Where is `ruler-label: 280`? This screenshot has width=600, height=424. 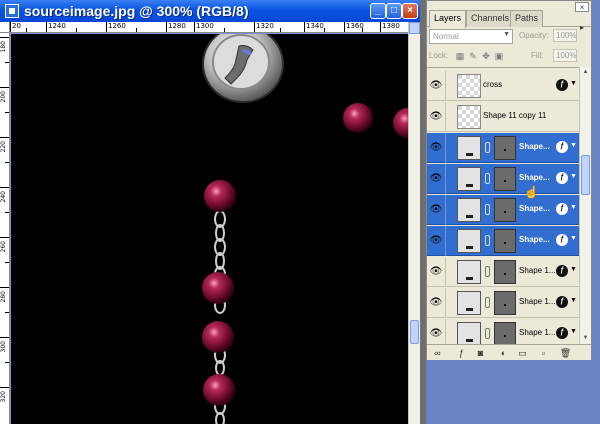 ruler-label: 280 is located at coordinates (3, 297).